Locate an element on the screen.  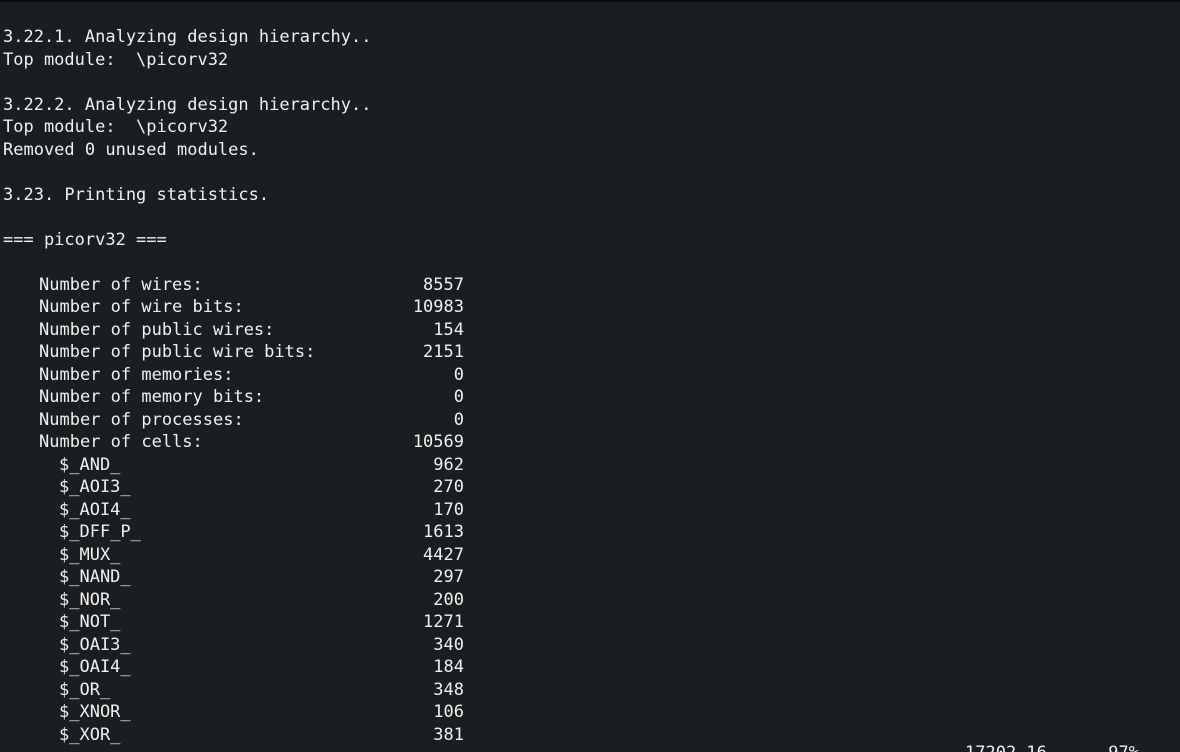
stat-row: Number of public wire bits: 2151 is located at coordinates (233, 352).